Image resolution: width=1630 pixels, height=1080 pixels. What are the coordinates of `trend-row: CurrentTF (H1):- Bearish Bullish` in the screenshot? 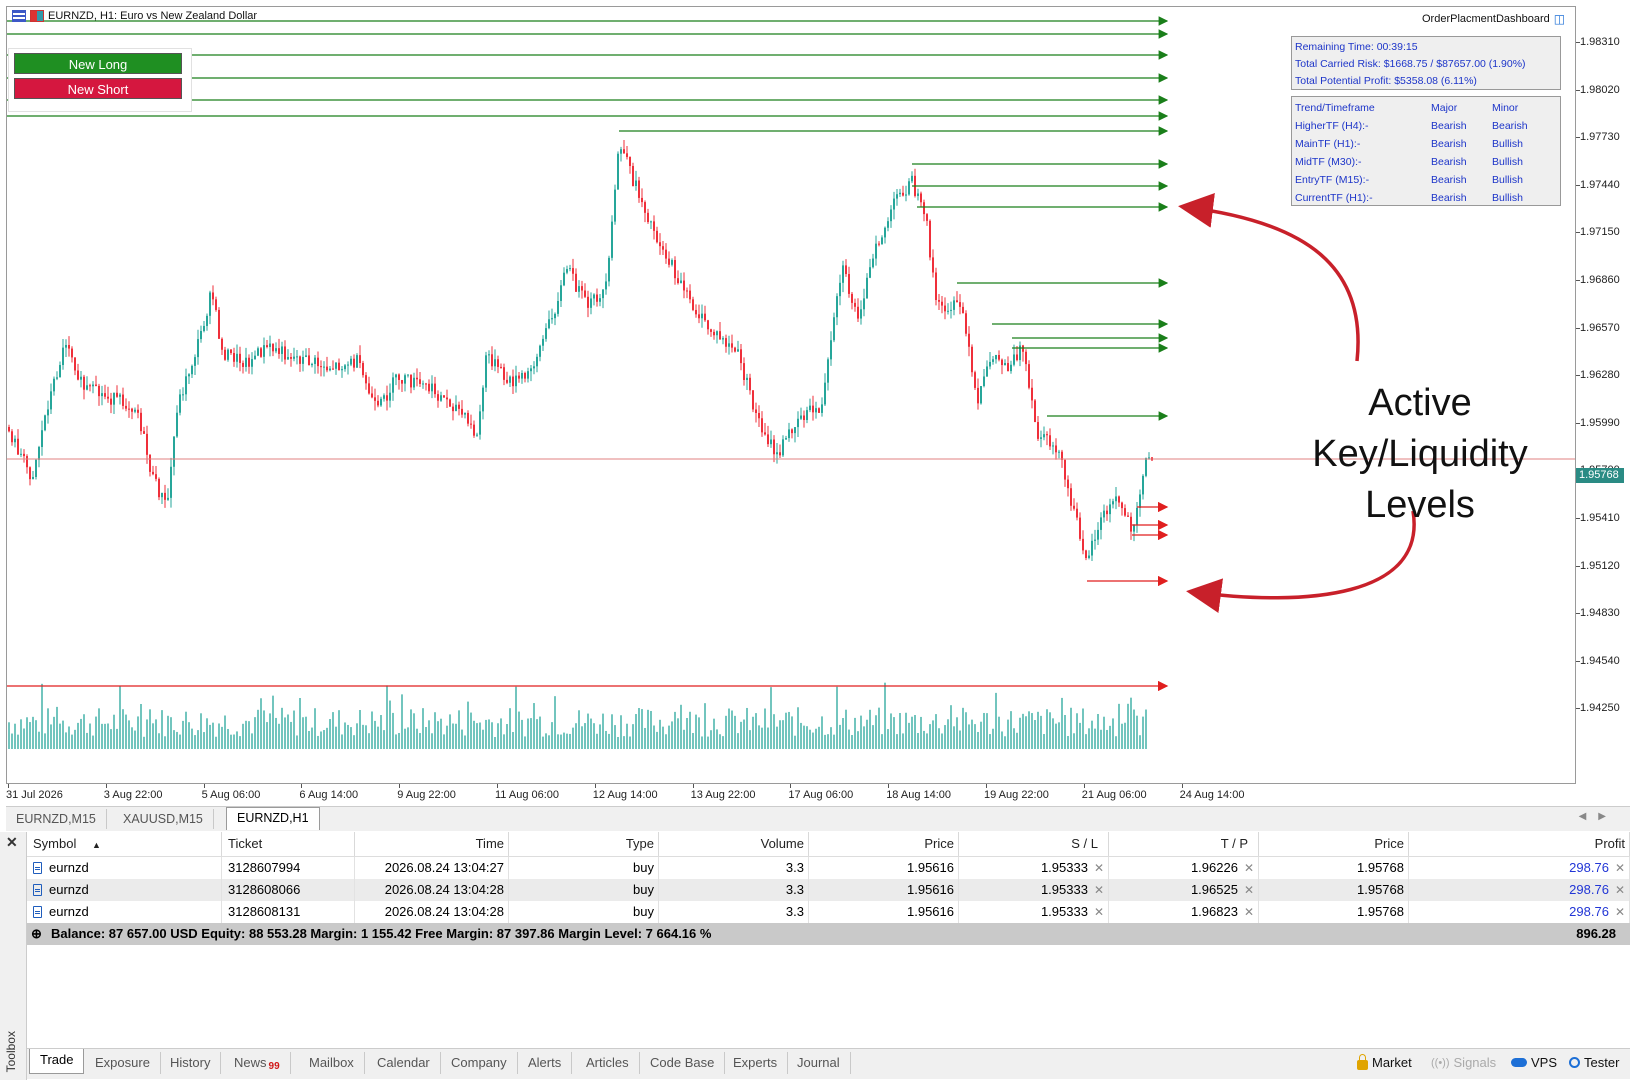 It's located at (1426, 198).